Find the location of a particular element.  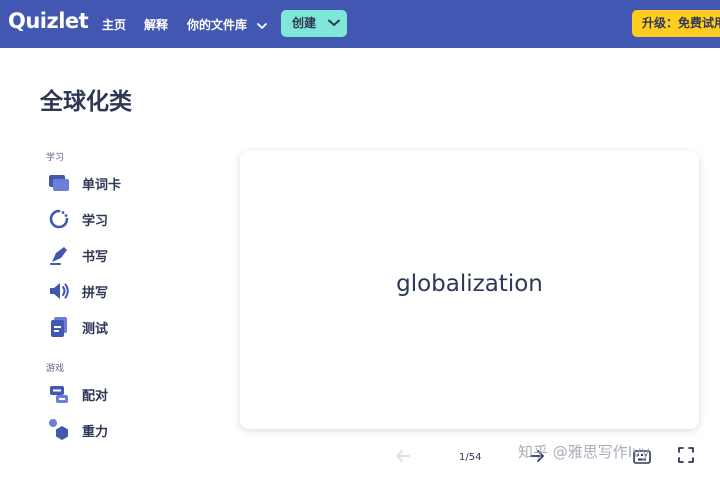

fullscreen-icon is located at coordinates (686, 457).